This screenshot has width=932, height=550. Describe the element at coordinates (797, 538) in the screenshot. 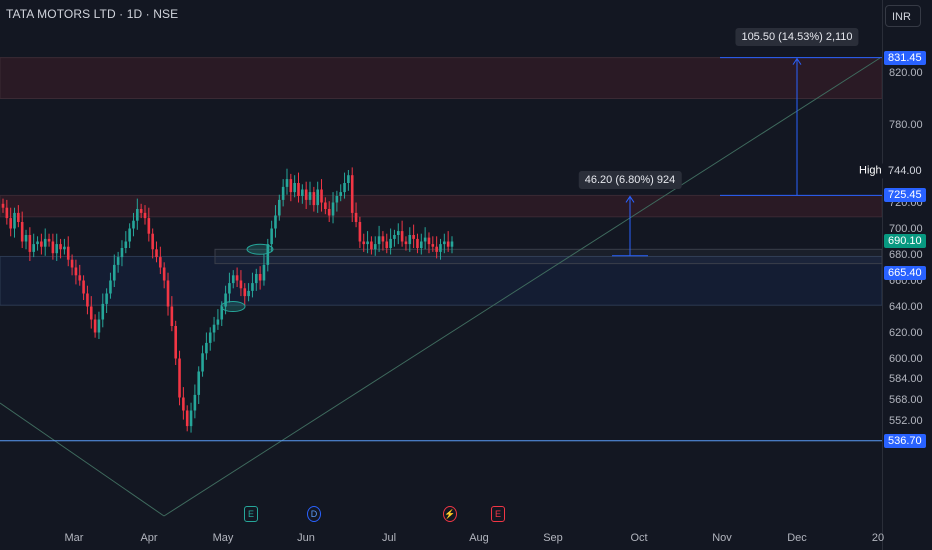

I see `time-tick-label: Dec` at that location.